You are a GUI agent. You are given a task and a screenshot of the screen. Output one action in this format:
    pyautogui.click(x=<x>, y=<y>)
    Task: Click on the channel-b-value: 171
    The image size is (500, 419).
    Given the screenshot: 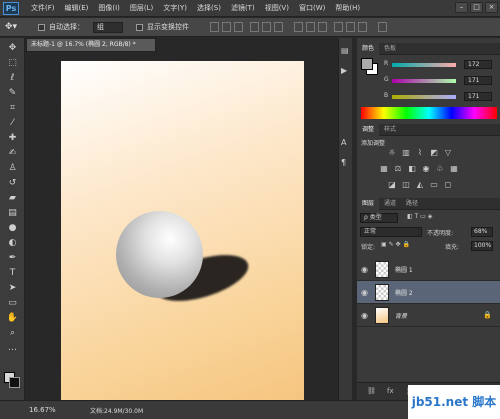 What is the action you would take?
    pyautogui.click(x=478, y=96)
    